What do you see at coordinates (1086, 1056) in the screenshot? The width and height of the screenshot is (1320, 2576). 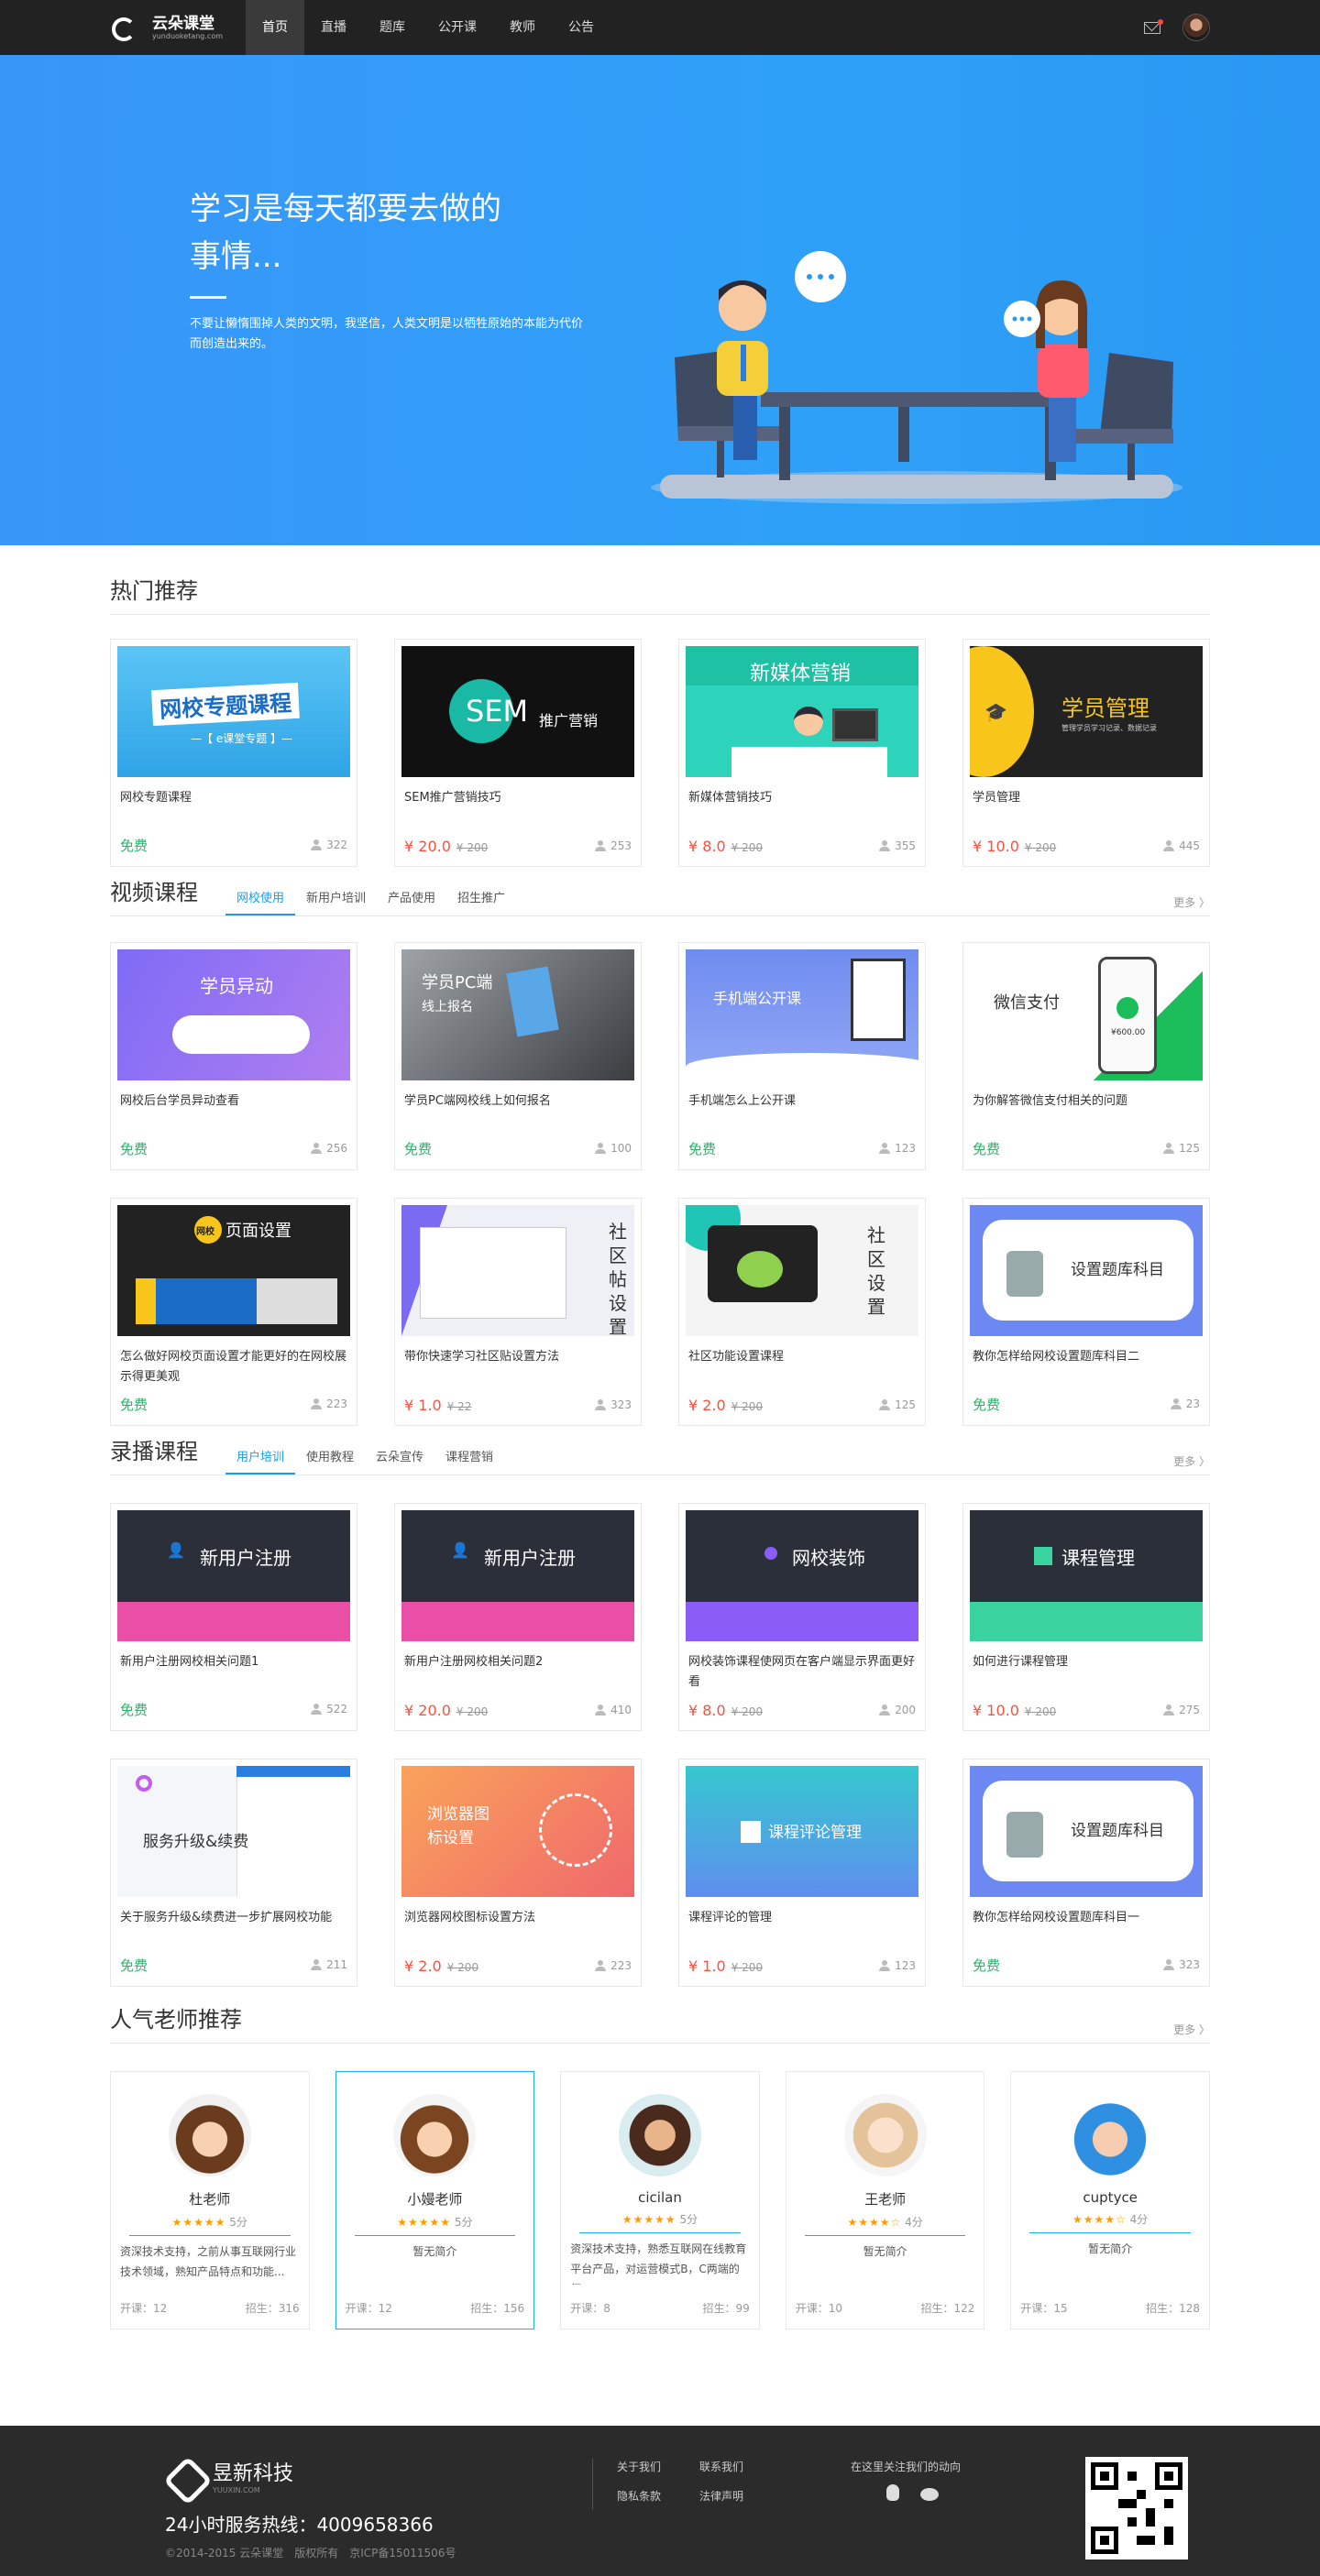 I see `course-card: 微信支付 ¥600.00 为你解答微信支付相关的问题 免费 125` at bounding box center [1086, 1056].